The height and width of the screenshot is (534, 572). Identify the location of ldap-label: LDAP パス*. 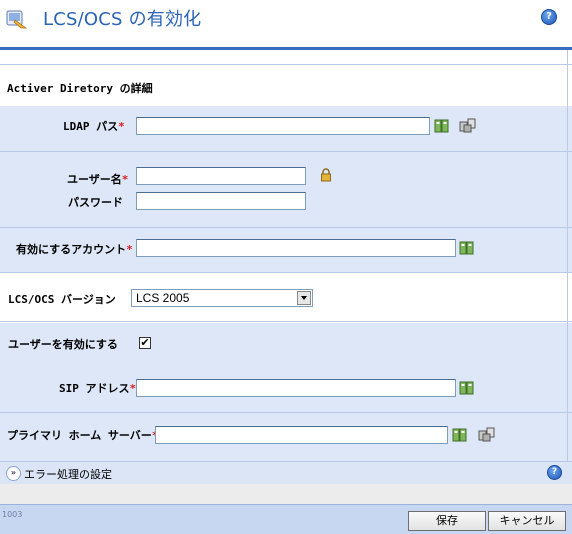
(94, 126).